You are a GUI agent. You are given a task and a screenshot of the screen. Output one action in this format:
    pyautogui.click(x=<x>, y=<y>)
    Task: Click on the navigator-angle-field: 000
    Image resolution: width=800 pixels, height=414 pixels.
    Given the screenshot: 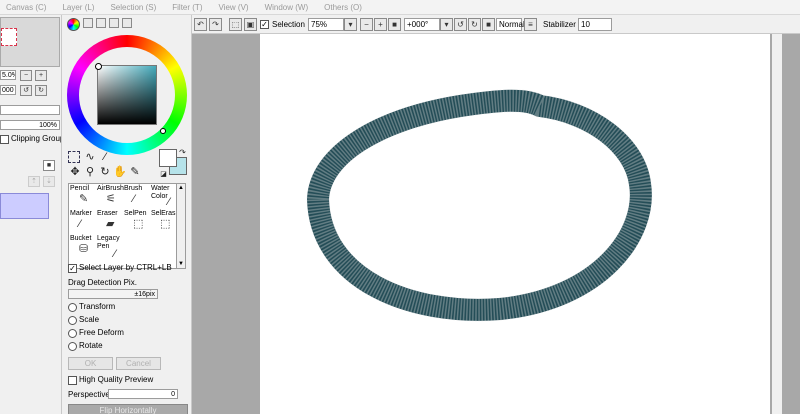 What is the action you would take?
    pyautogui.click(x=8, y=90)
    